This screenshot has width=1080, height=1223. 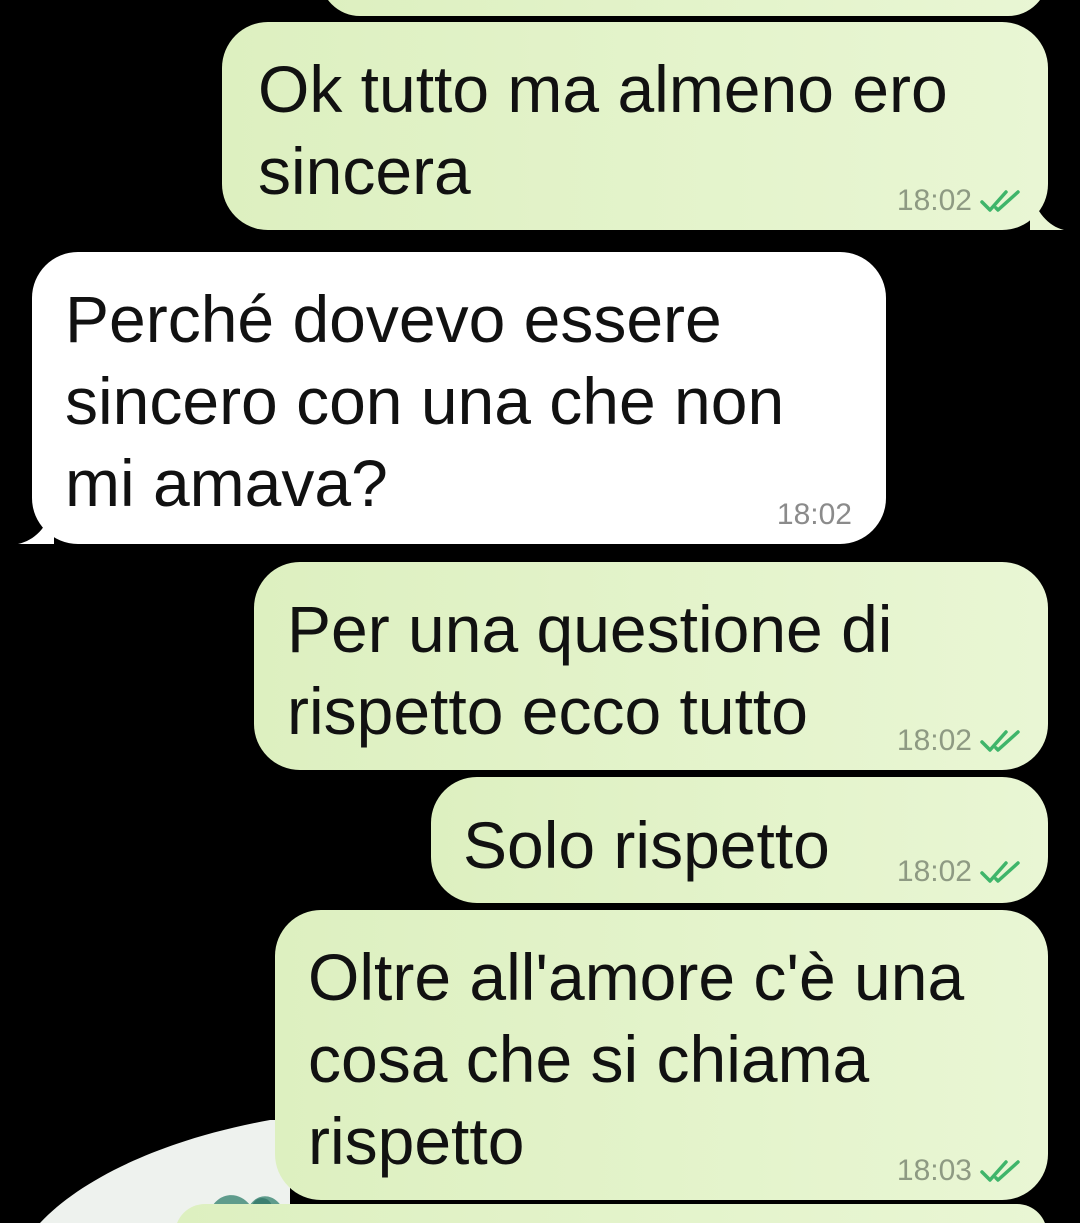 What do you see at coordinates (646, 845) in the screenshot?
I see `message-text: Solo rispetto` at bounding box center [646, 845].